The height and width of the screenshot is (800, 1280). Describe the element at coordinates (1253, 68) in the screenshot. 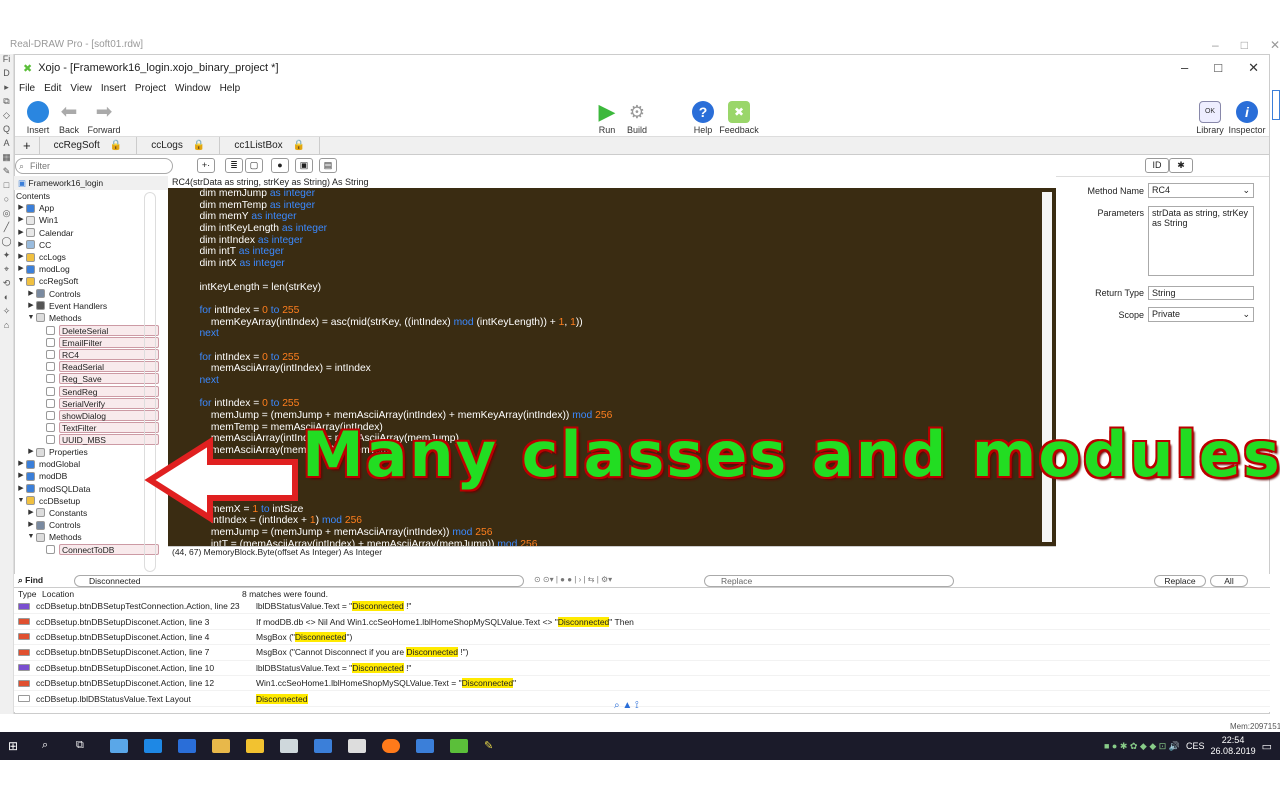

I see `close-icon: ✕` at that location.